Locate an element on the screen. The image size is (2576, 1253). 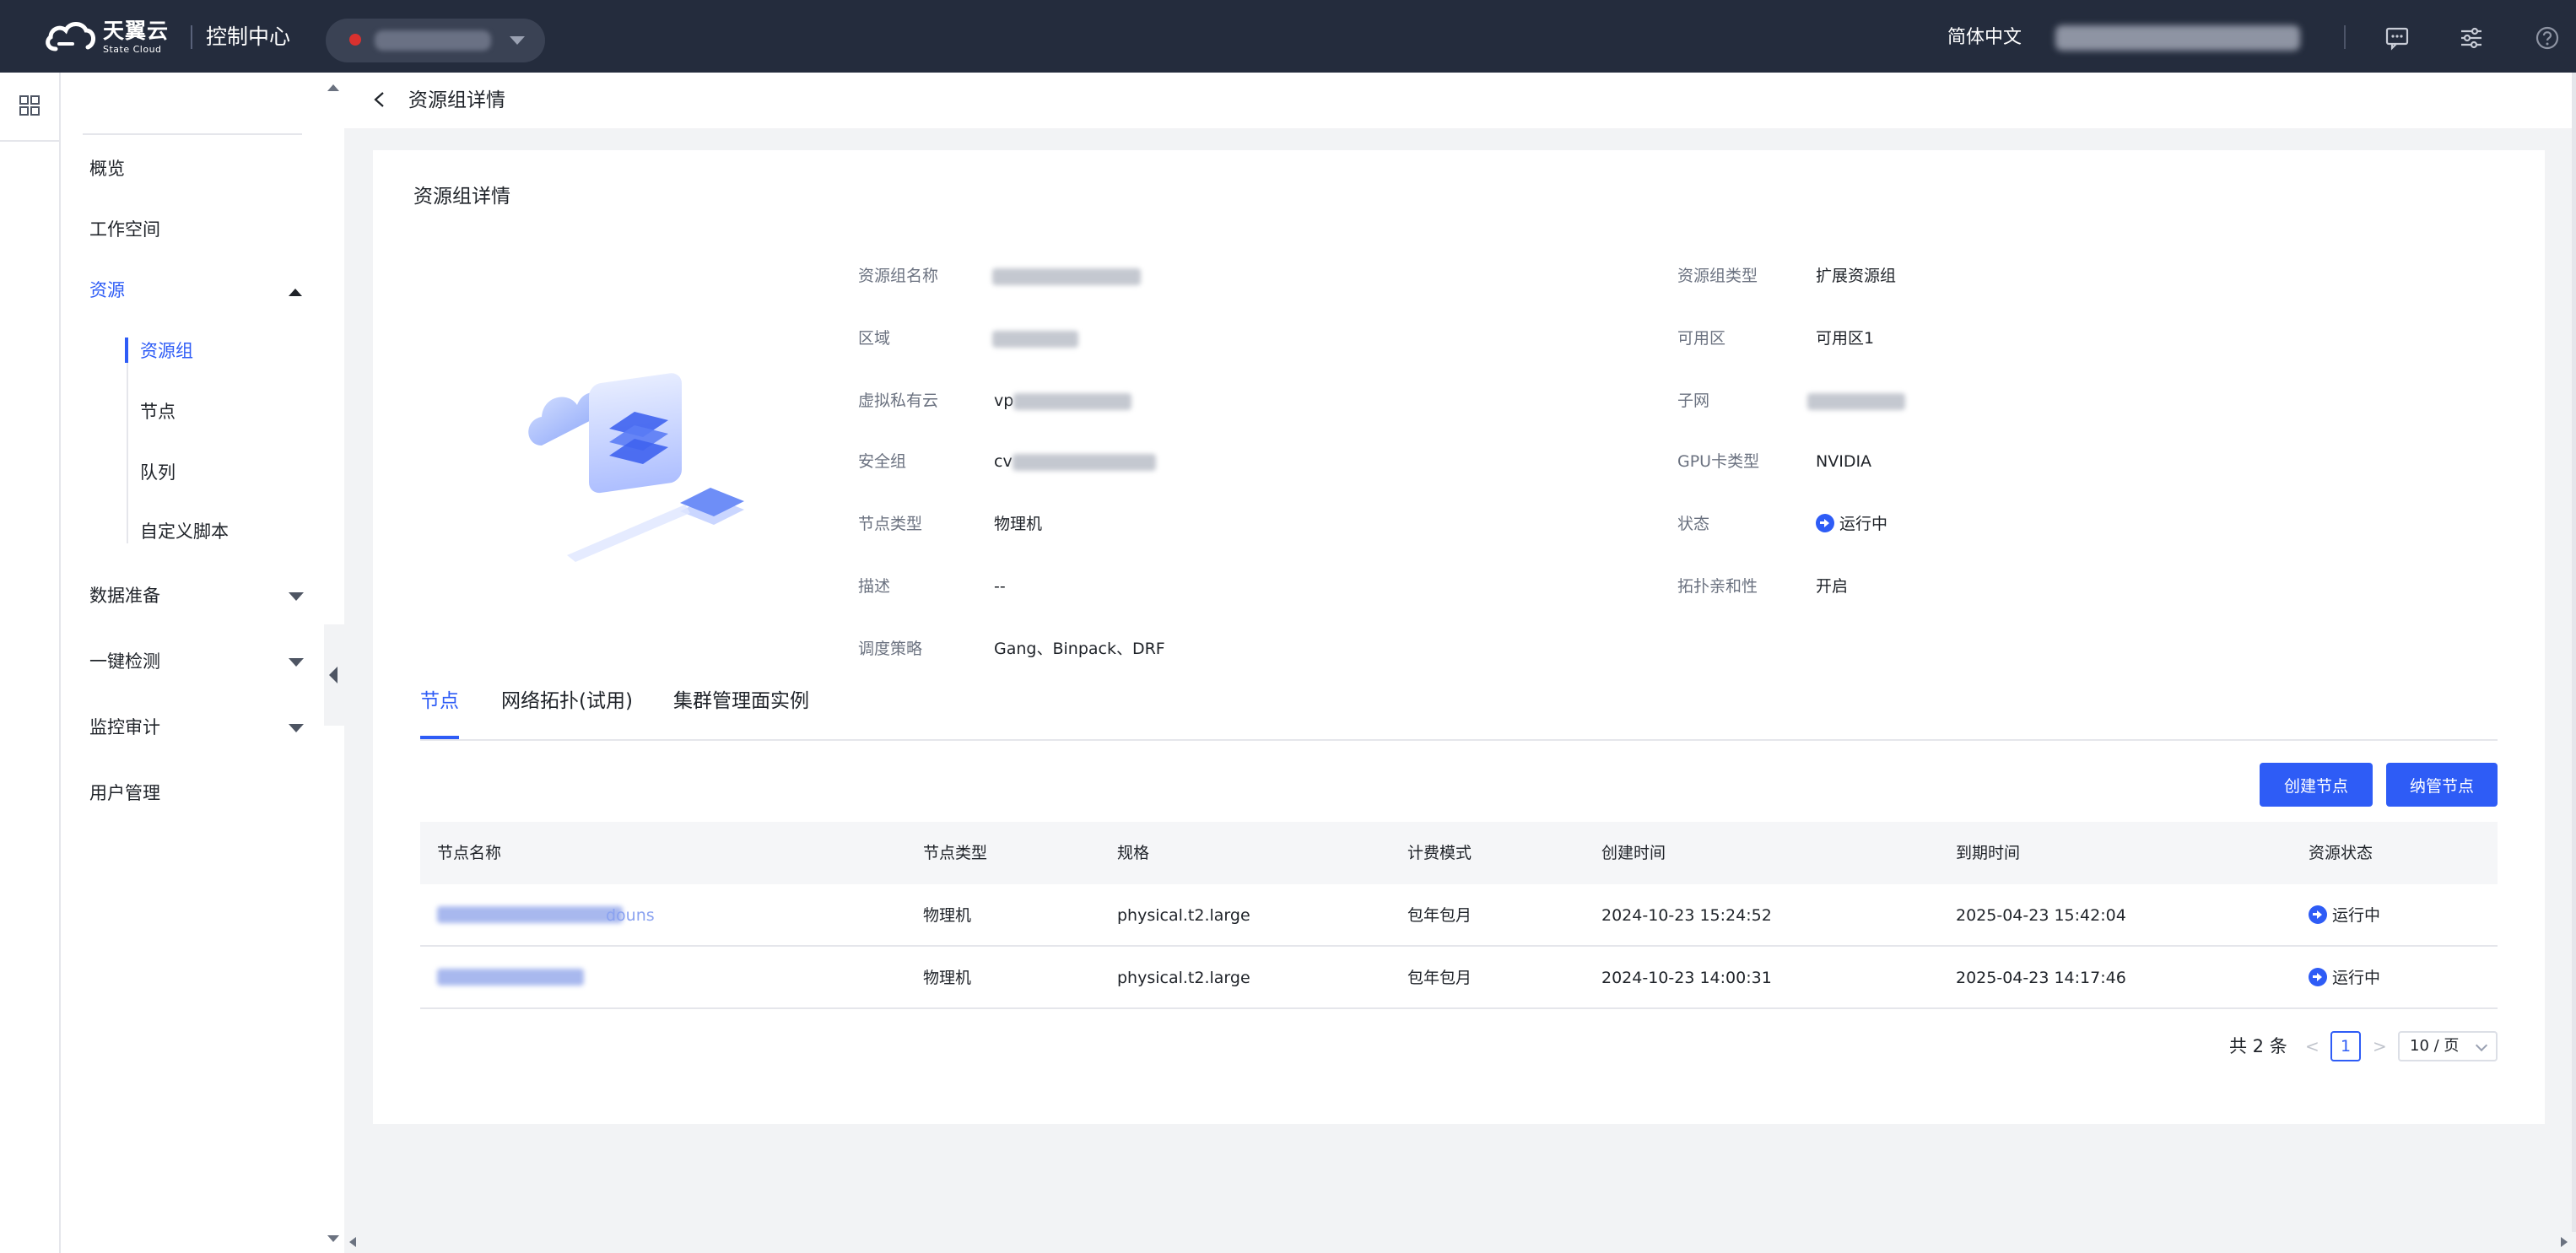
cell-status: 运行中 is located at coordinates (2344, 915).